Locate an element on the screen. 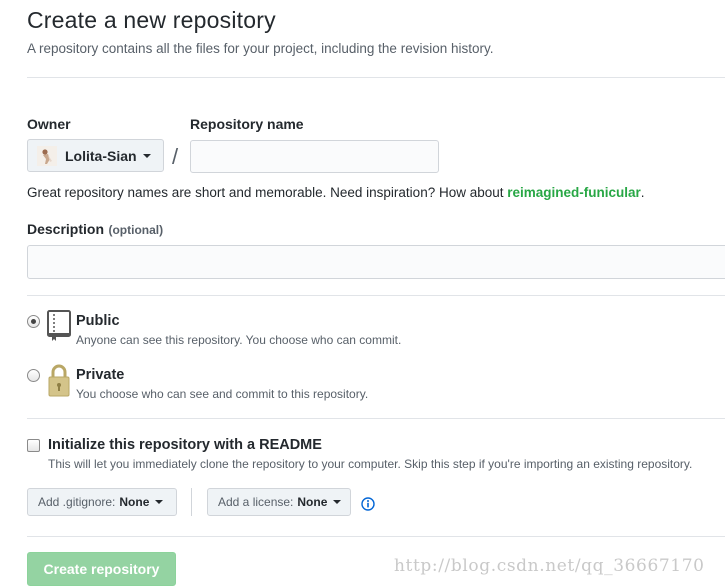  description-label-row: Description (optional) is located at coordinates (95, 230).